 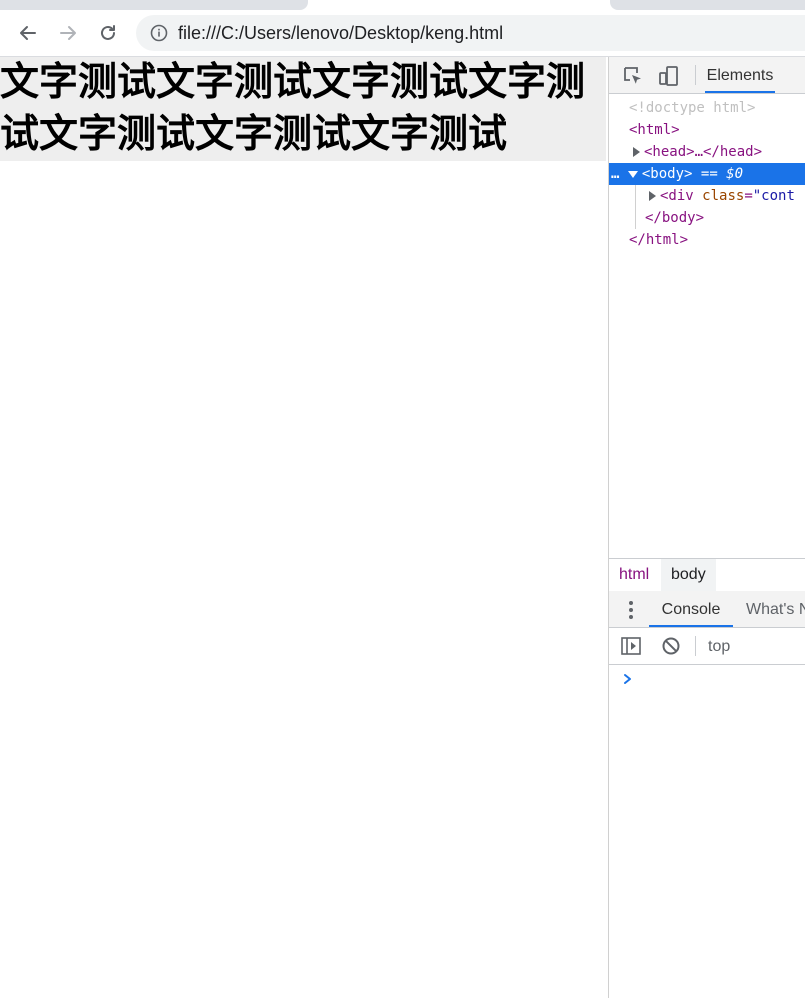 I want to click on back-button, so click(x=28, y=33).